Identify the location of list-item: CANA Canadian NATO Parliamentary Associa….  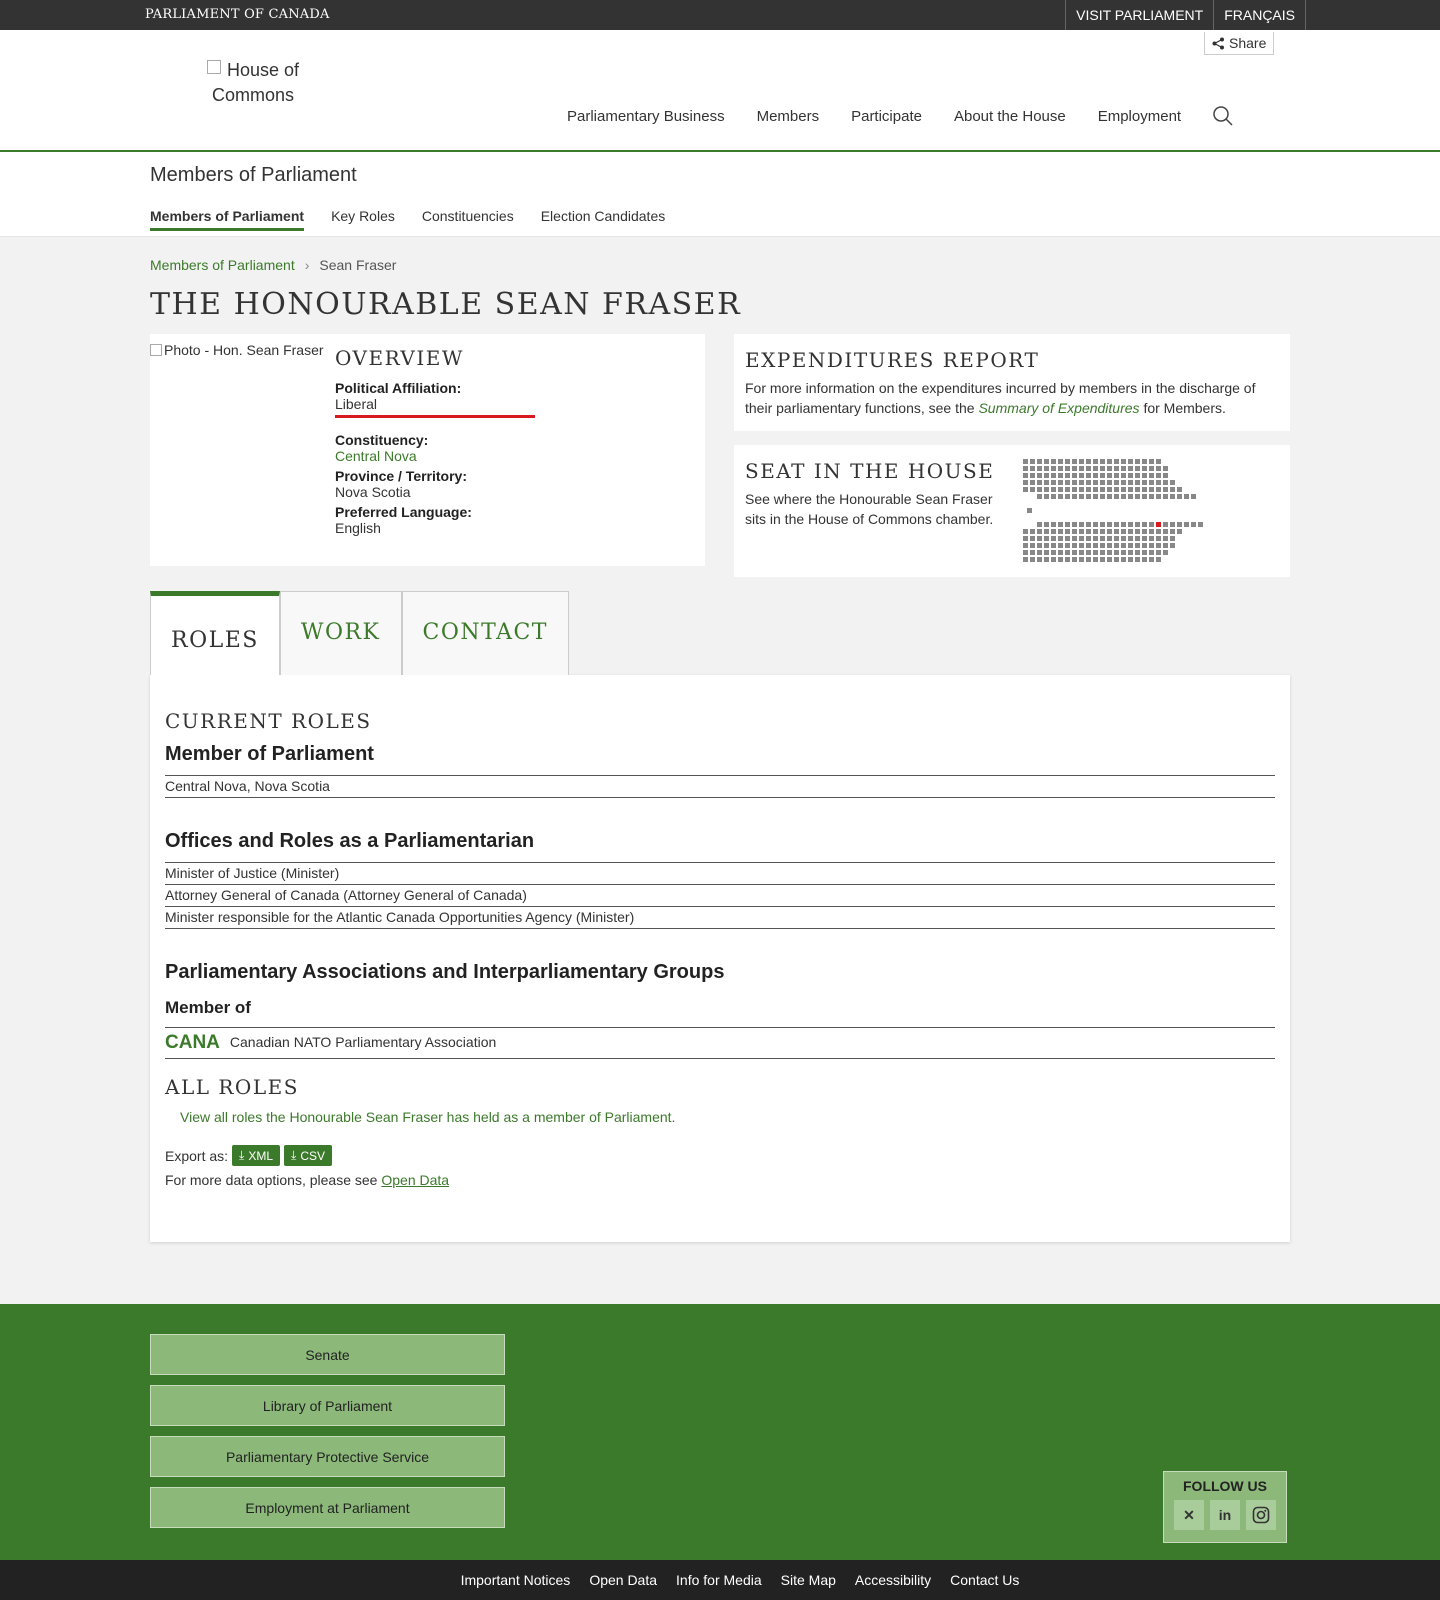
(720, 1043).